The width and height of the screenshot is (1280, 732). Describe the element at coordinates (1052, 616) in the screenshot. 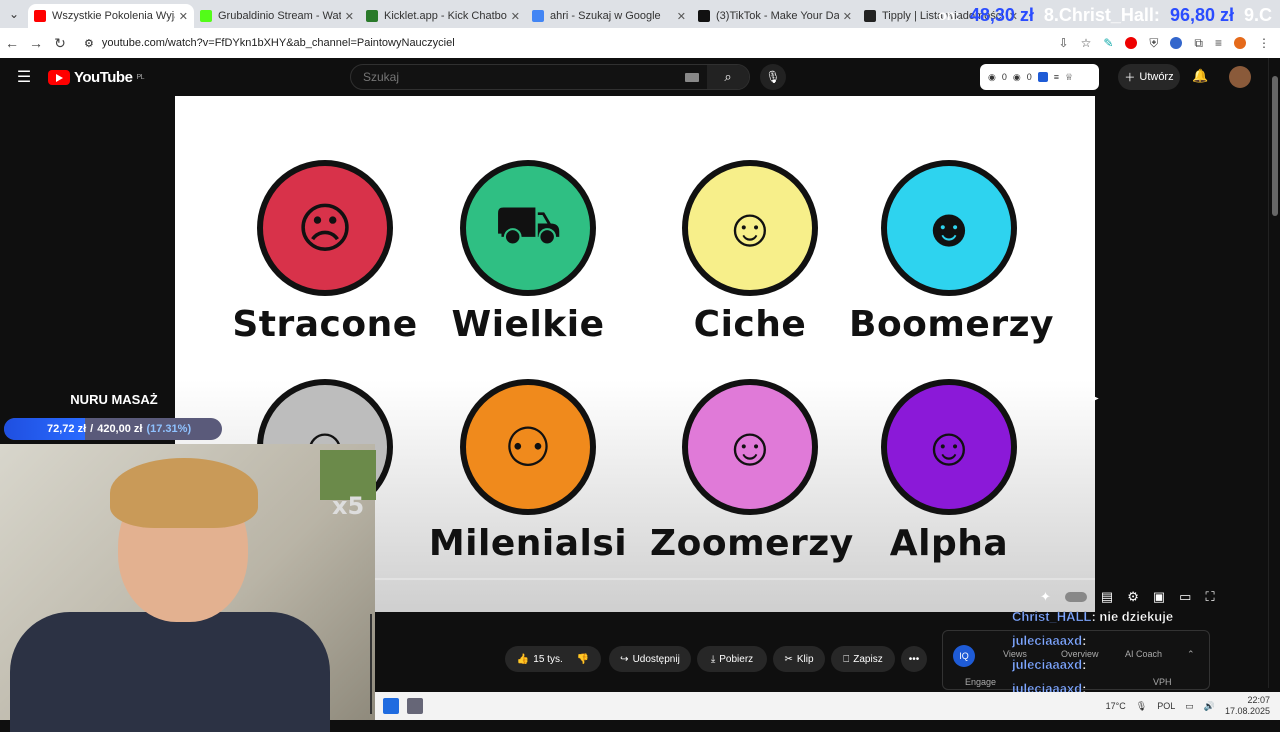

I see `chat-username: Christ_HALL` at that location.